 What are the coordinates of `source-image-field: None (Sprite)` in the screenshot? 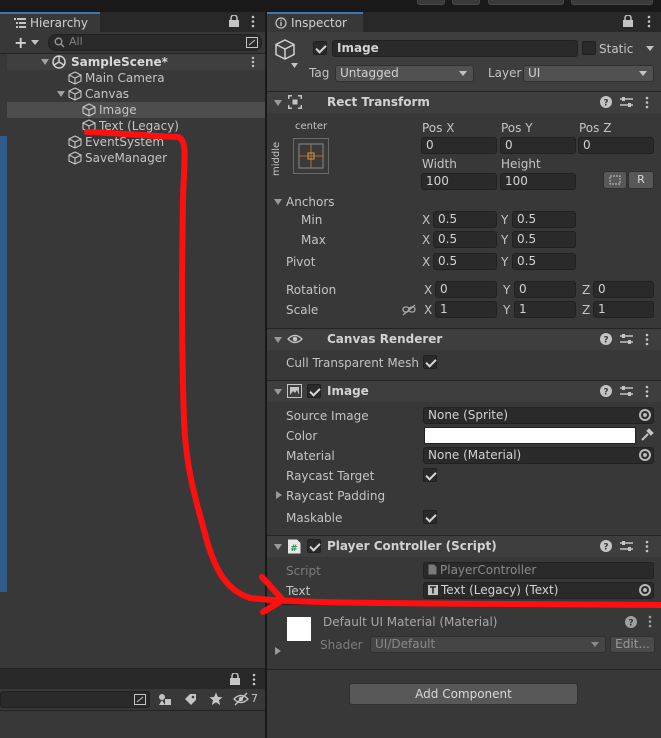 It's located at (538, 415).